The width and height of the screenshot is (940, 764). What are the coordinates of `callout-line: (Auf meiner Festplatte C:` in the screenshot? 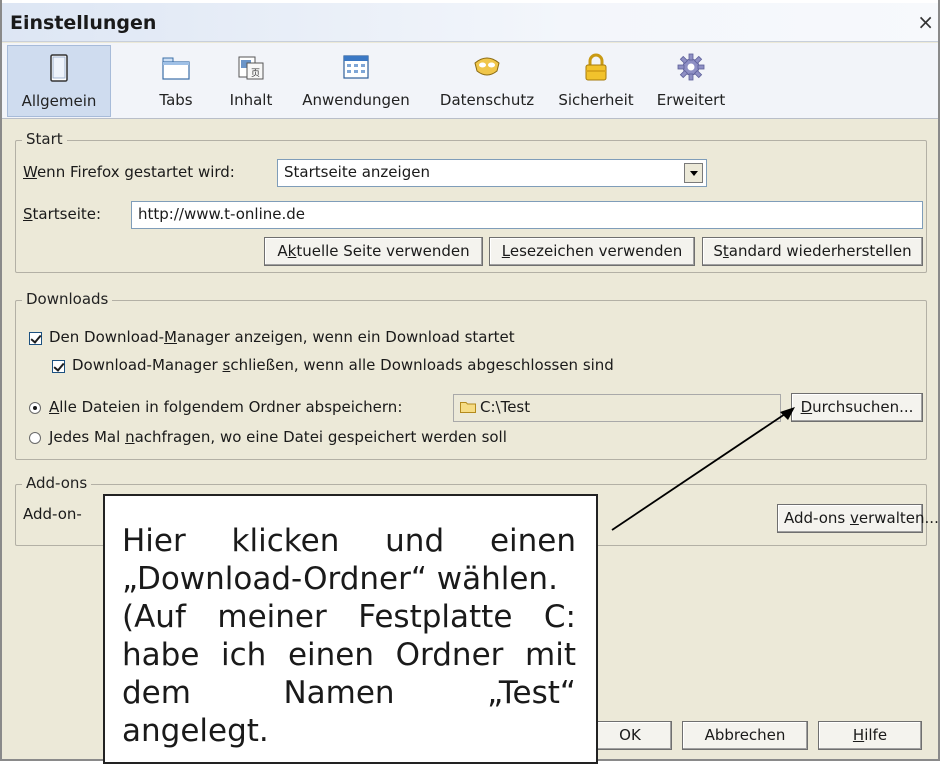 It's located at (349, 617).